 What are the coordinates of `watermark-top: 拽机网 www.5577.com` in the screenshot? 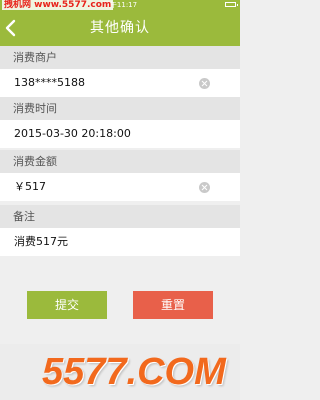 It's located at (58, 5).